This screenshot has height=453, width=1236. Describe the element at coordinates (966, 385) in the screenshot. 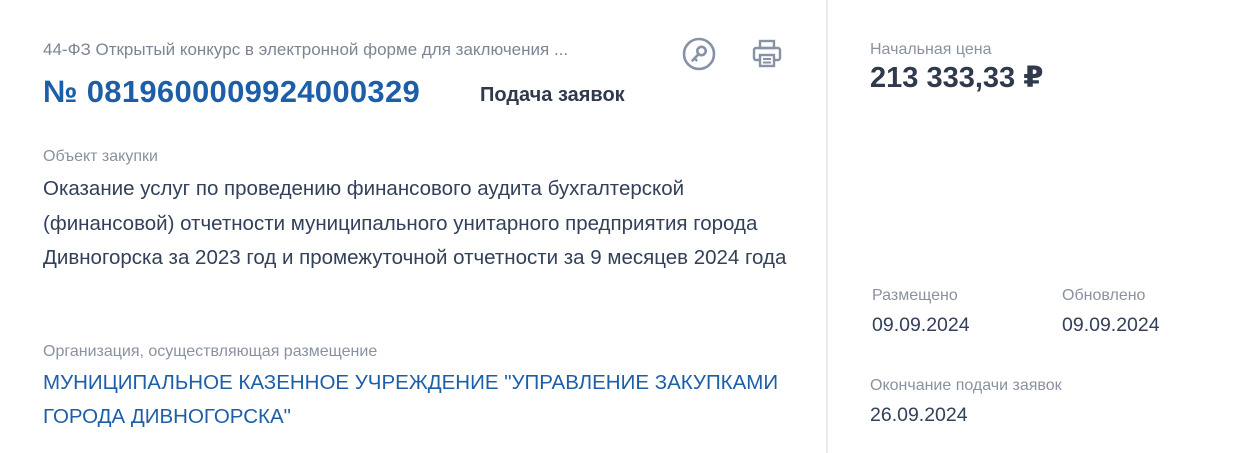

I see `deadline-label: Окончание подачи заявок` at that location.